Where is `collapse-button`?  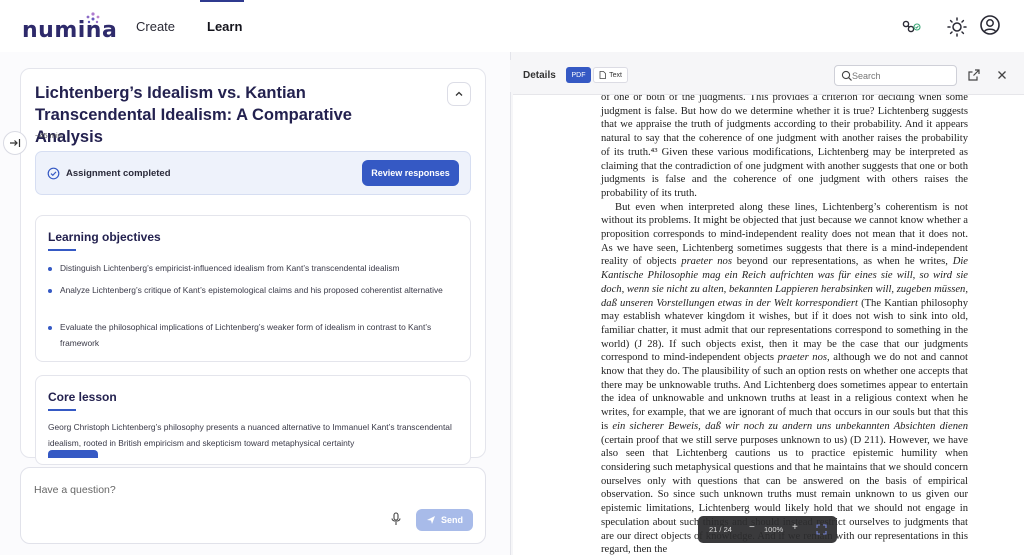 collapse-button is located at coordinates (459, 94).